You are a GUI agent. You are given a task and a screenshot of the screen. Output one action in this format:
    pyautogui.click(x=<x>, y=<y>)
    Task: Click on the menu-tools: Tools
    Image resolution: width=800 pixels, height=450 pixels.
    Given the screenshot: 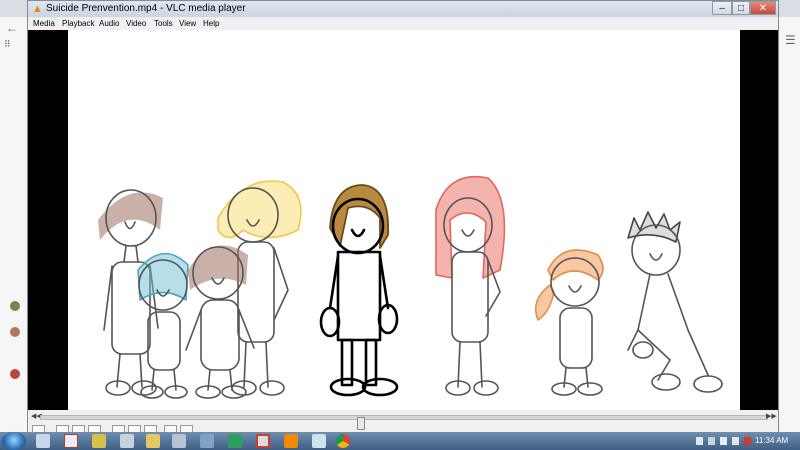 What is the action you would take?
    pyautogui.click(x=163, y=23)
    